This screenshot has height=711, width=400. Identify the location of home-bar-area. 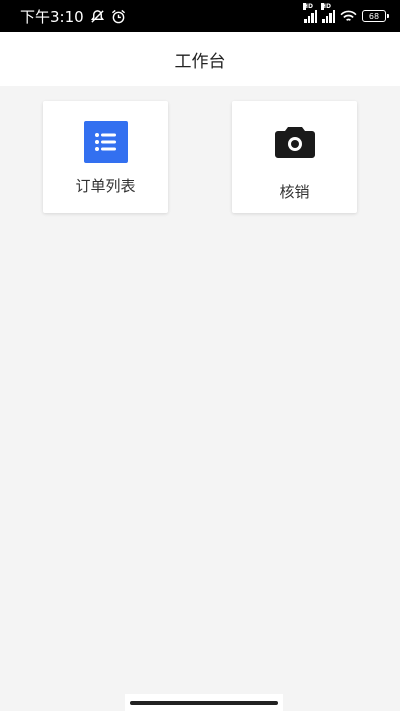
(204, 702).